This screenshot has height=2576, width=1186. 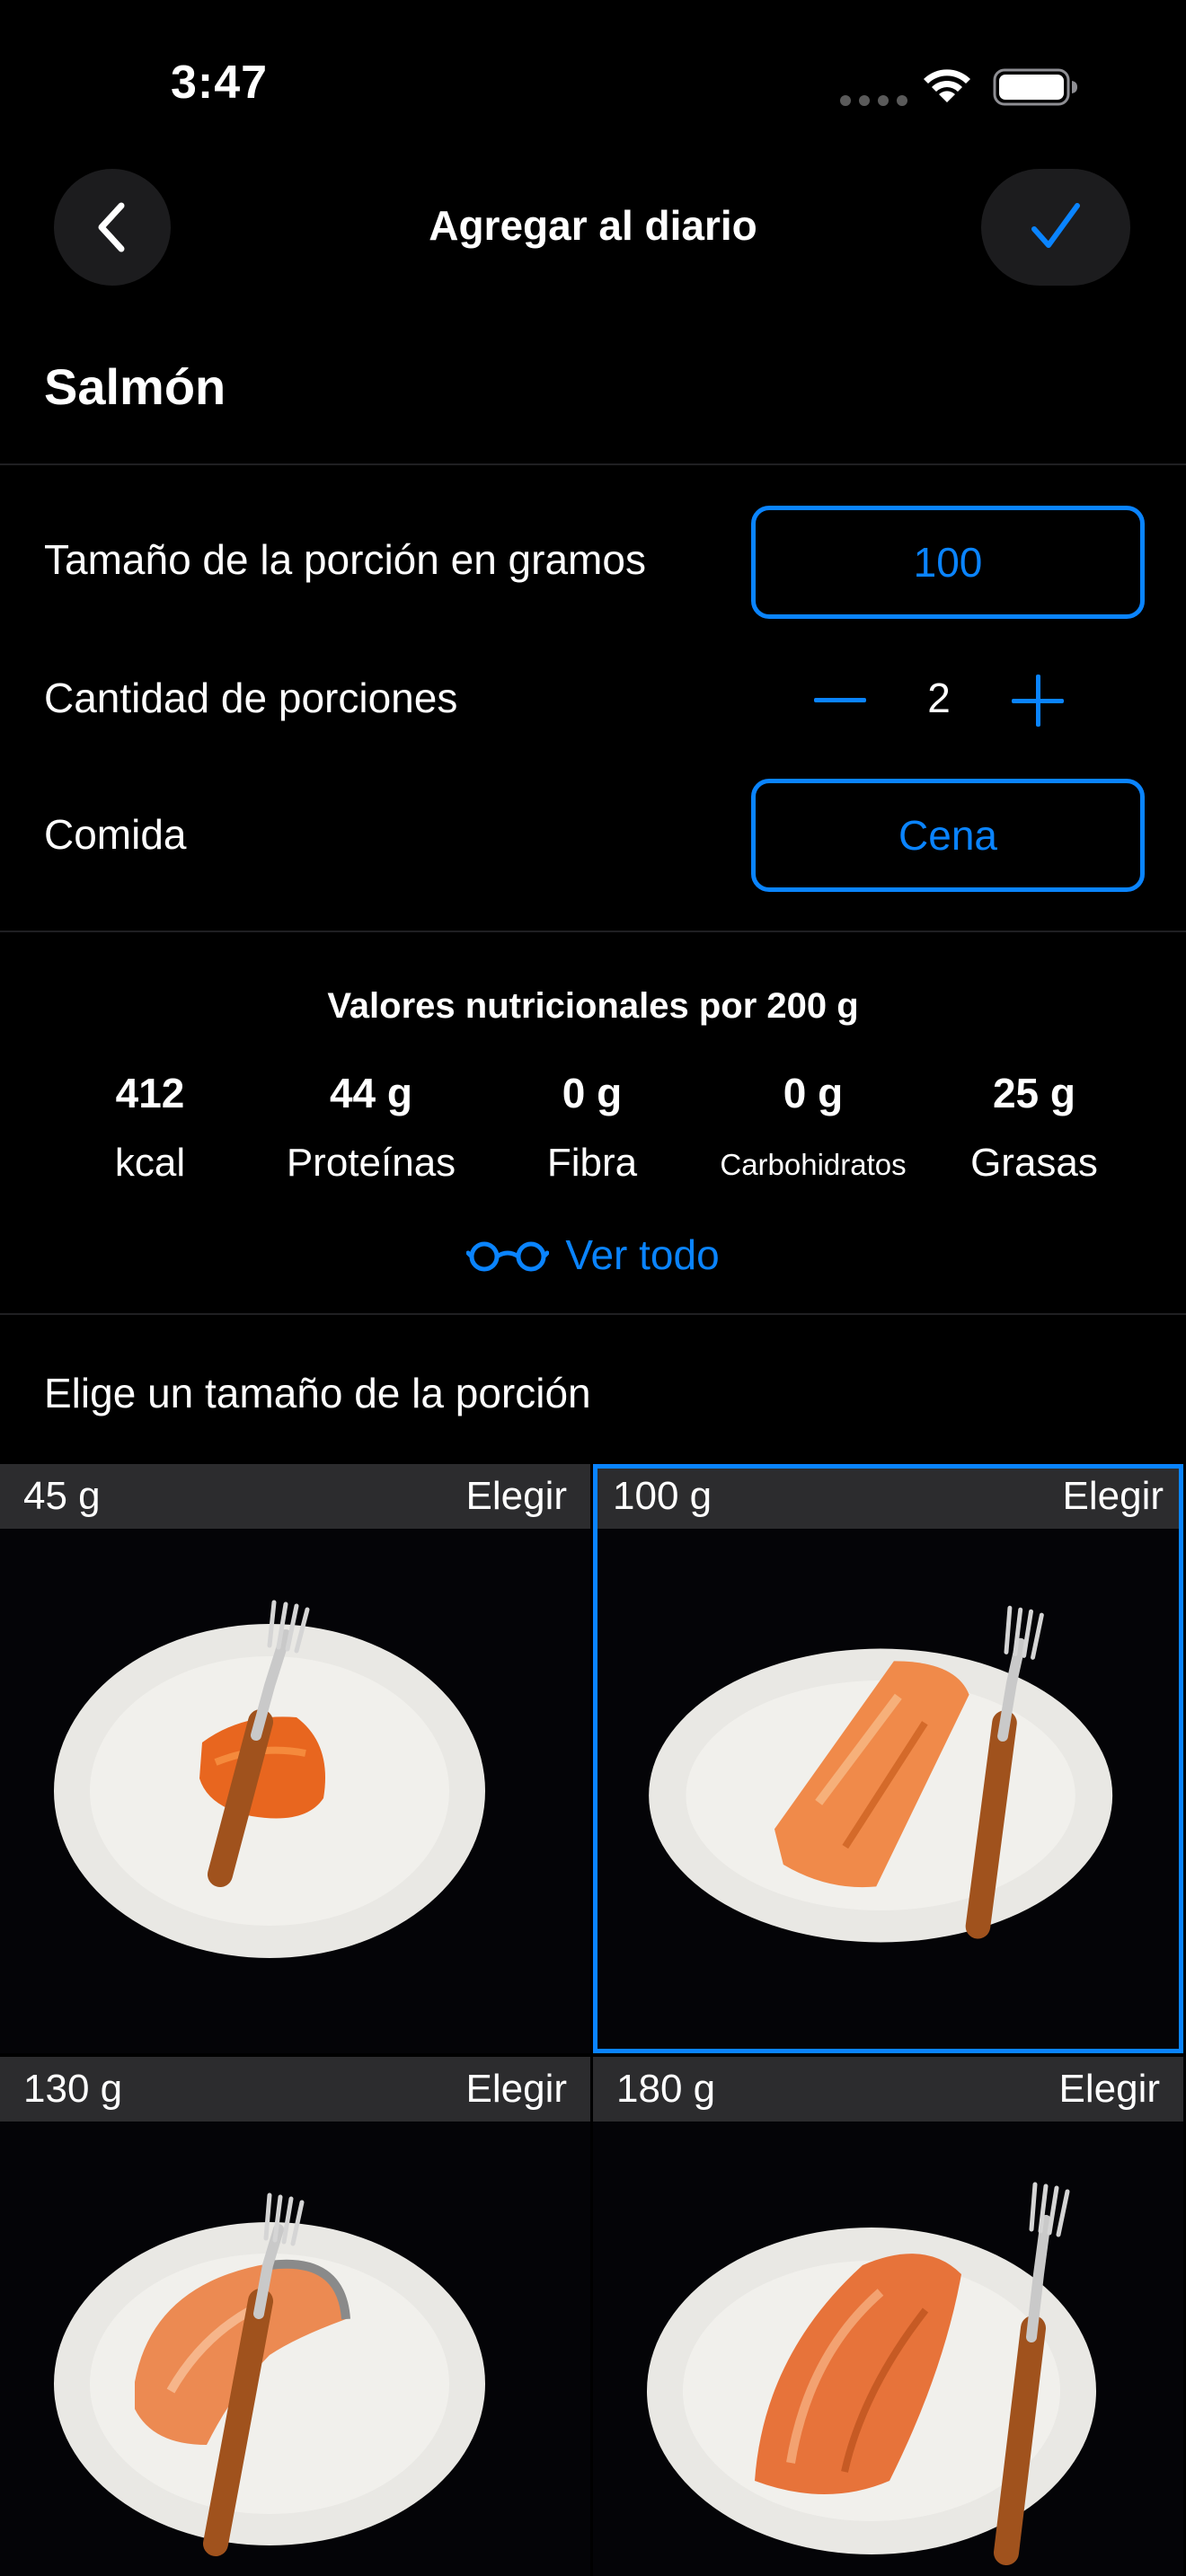 I want to click on nutrient-label: Fibra, so click(x=592, y=1163).